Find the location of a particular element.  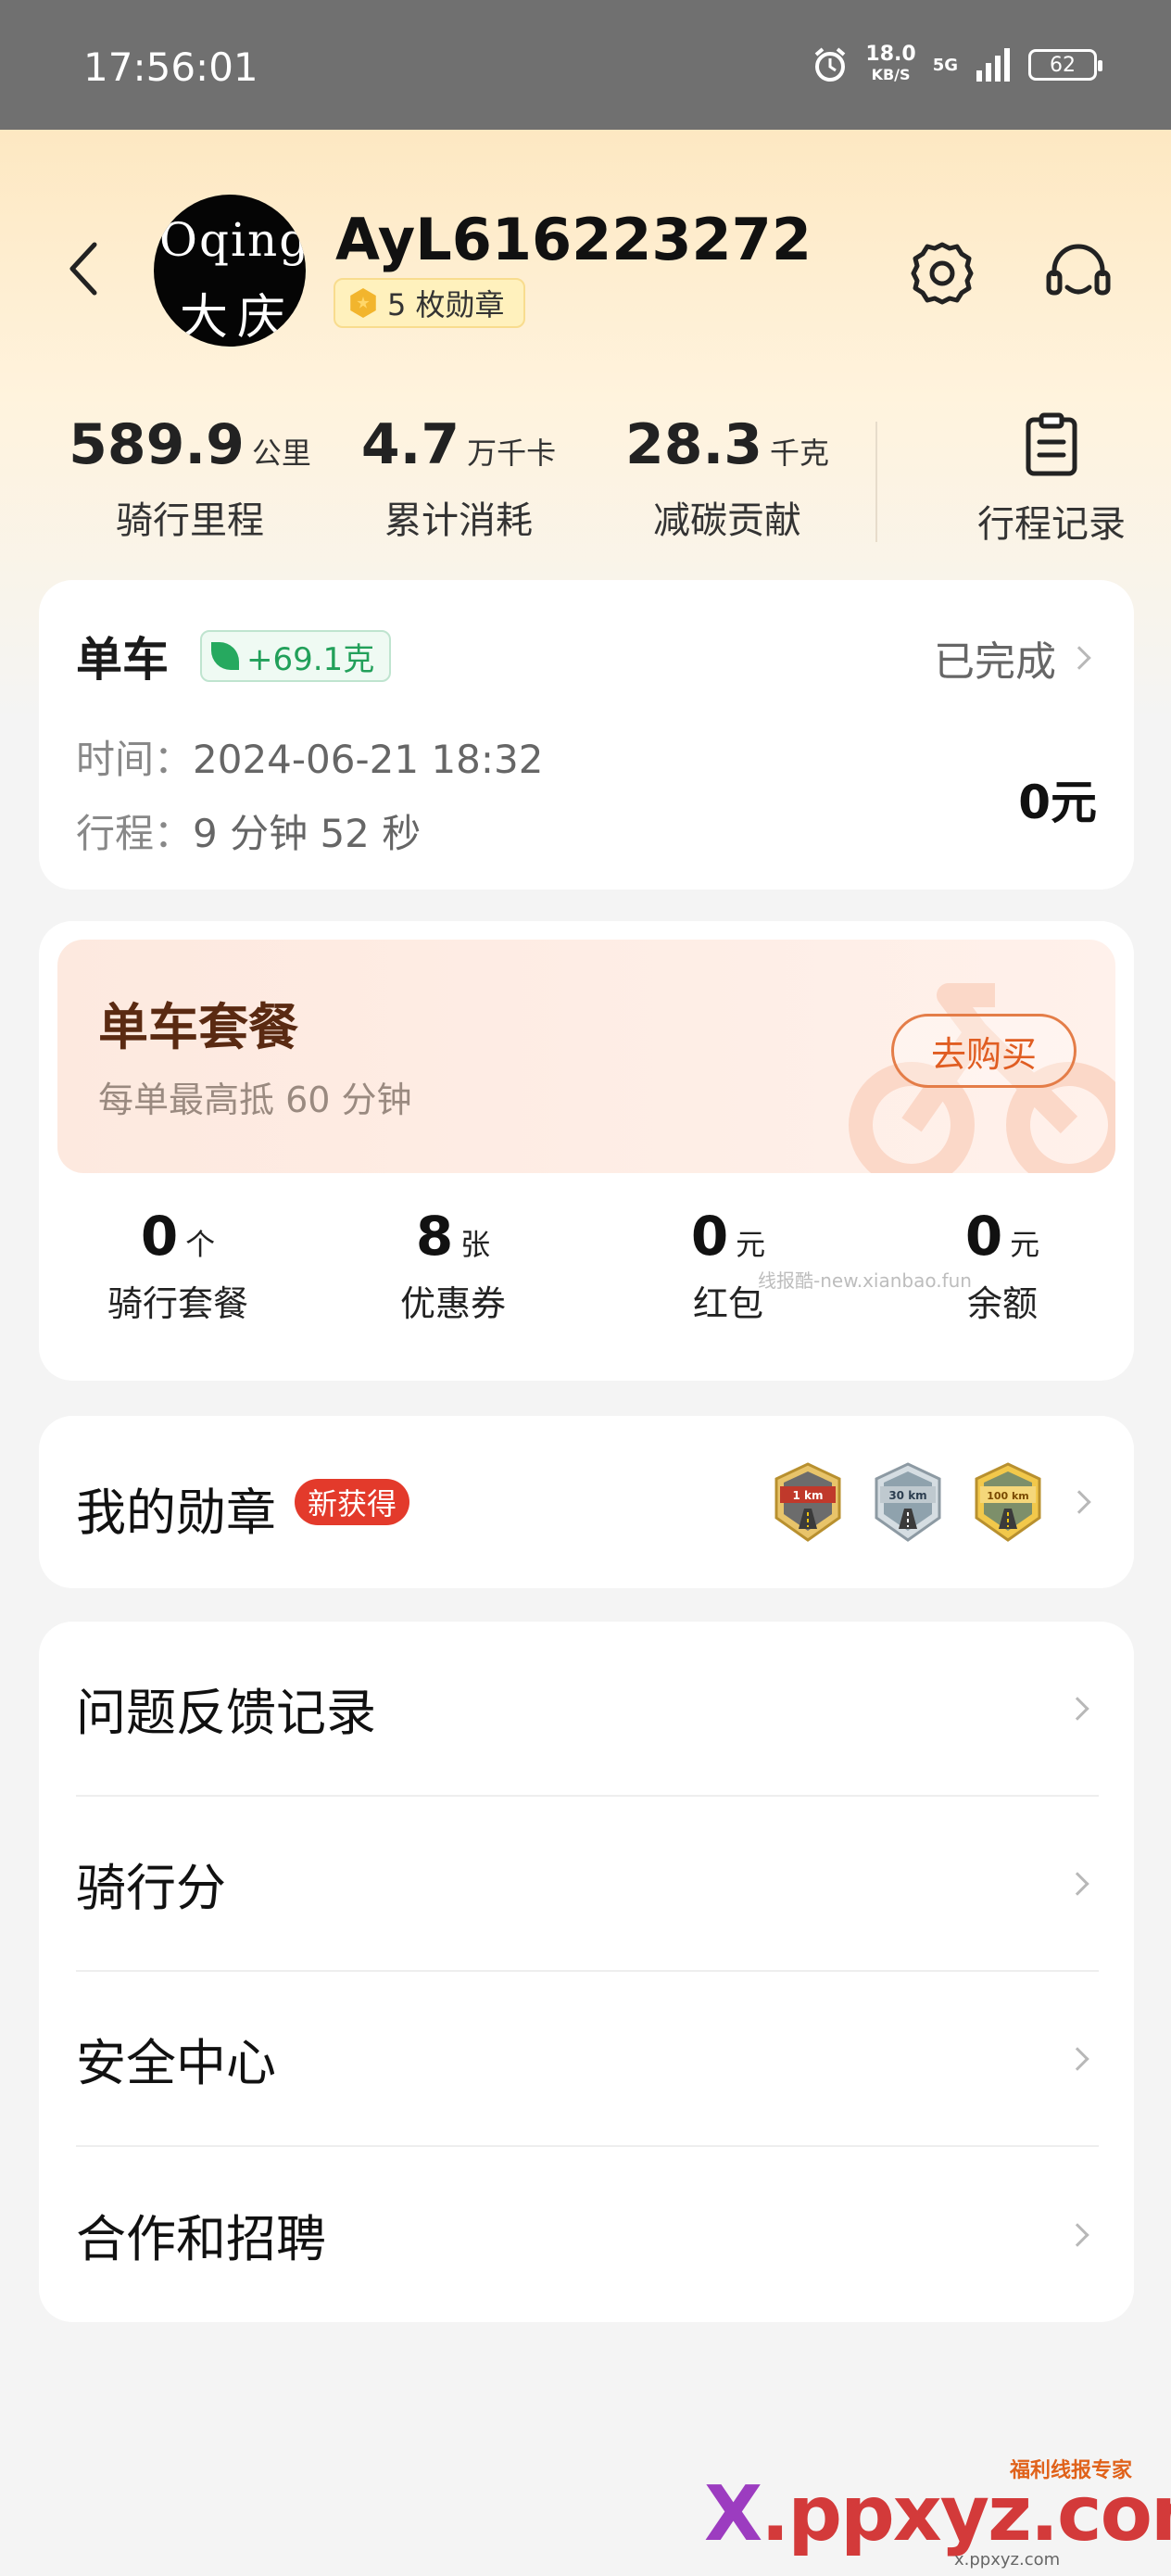

menu-item-label: 问题反馈记录 is located at coordinates (226, 1713).